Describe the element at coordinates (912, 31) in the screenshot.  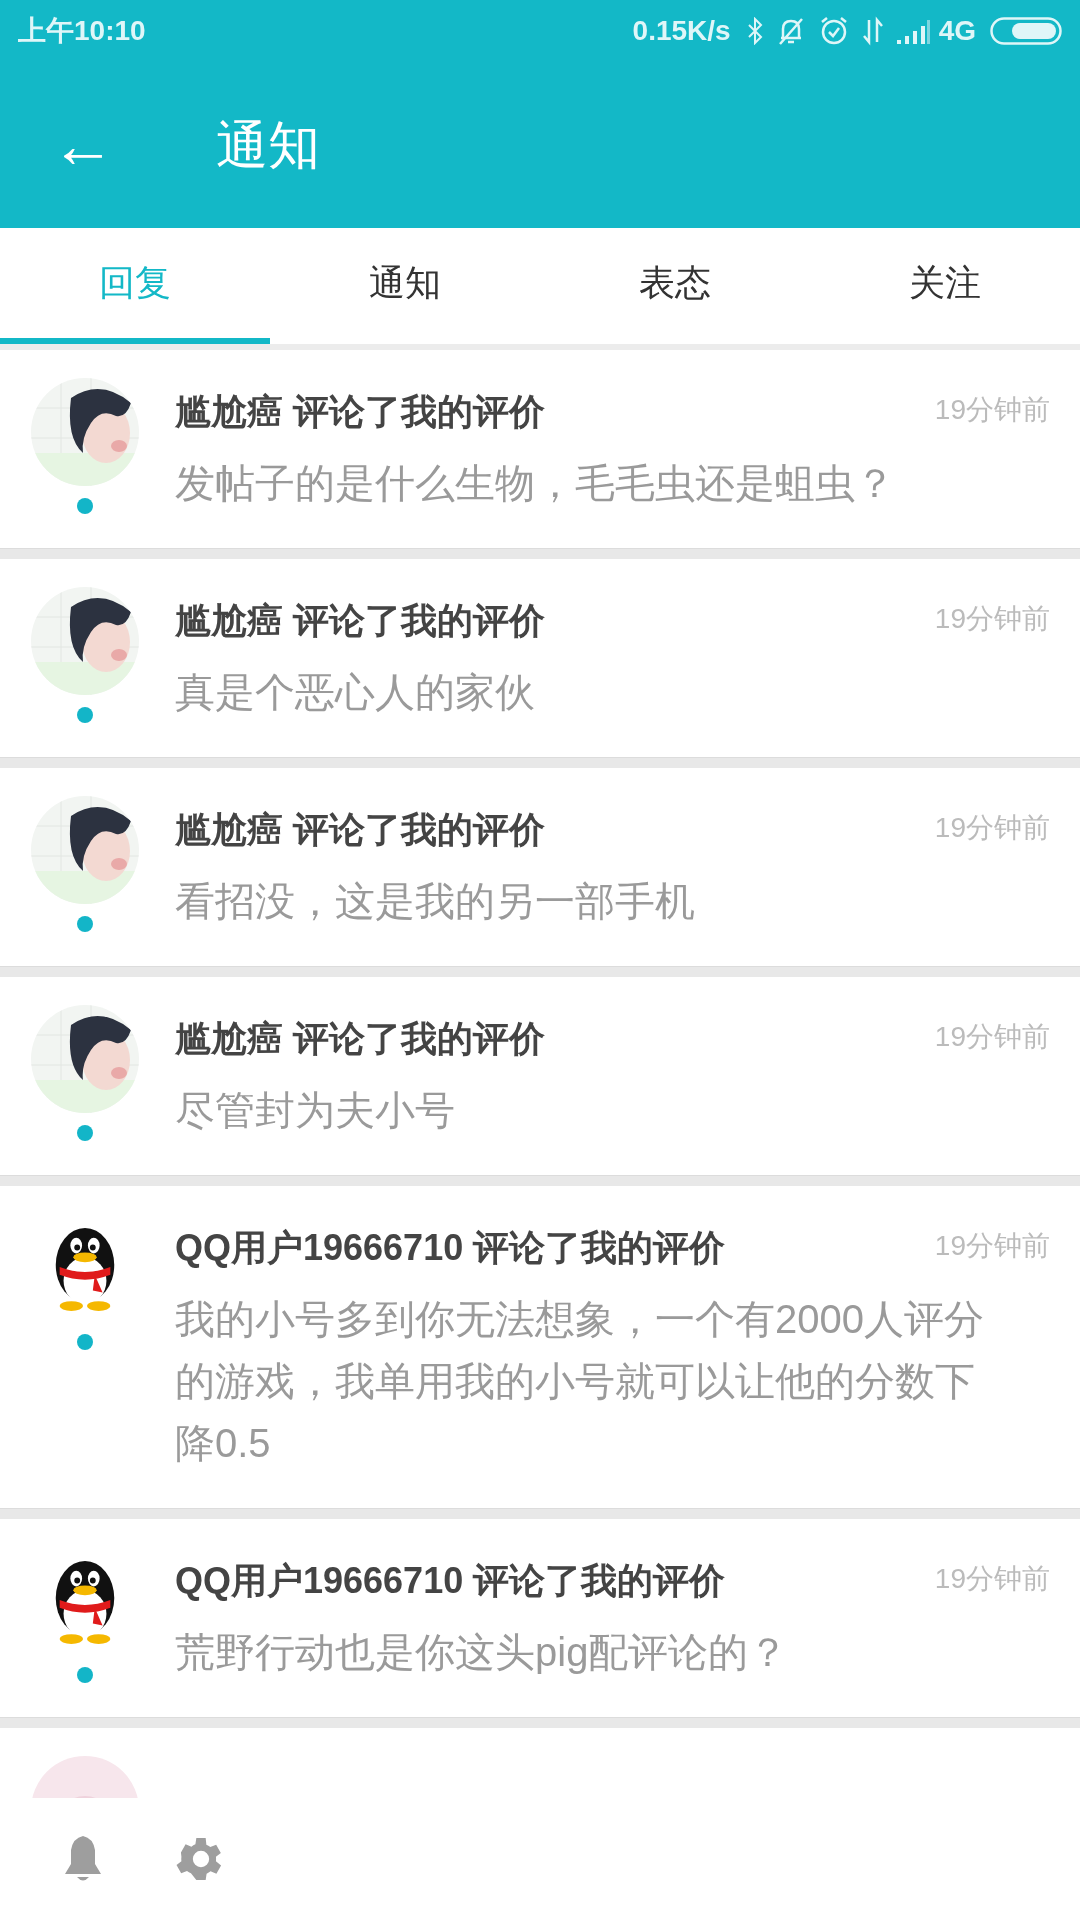
I see `signal-icon` at that location.